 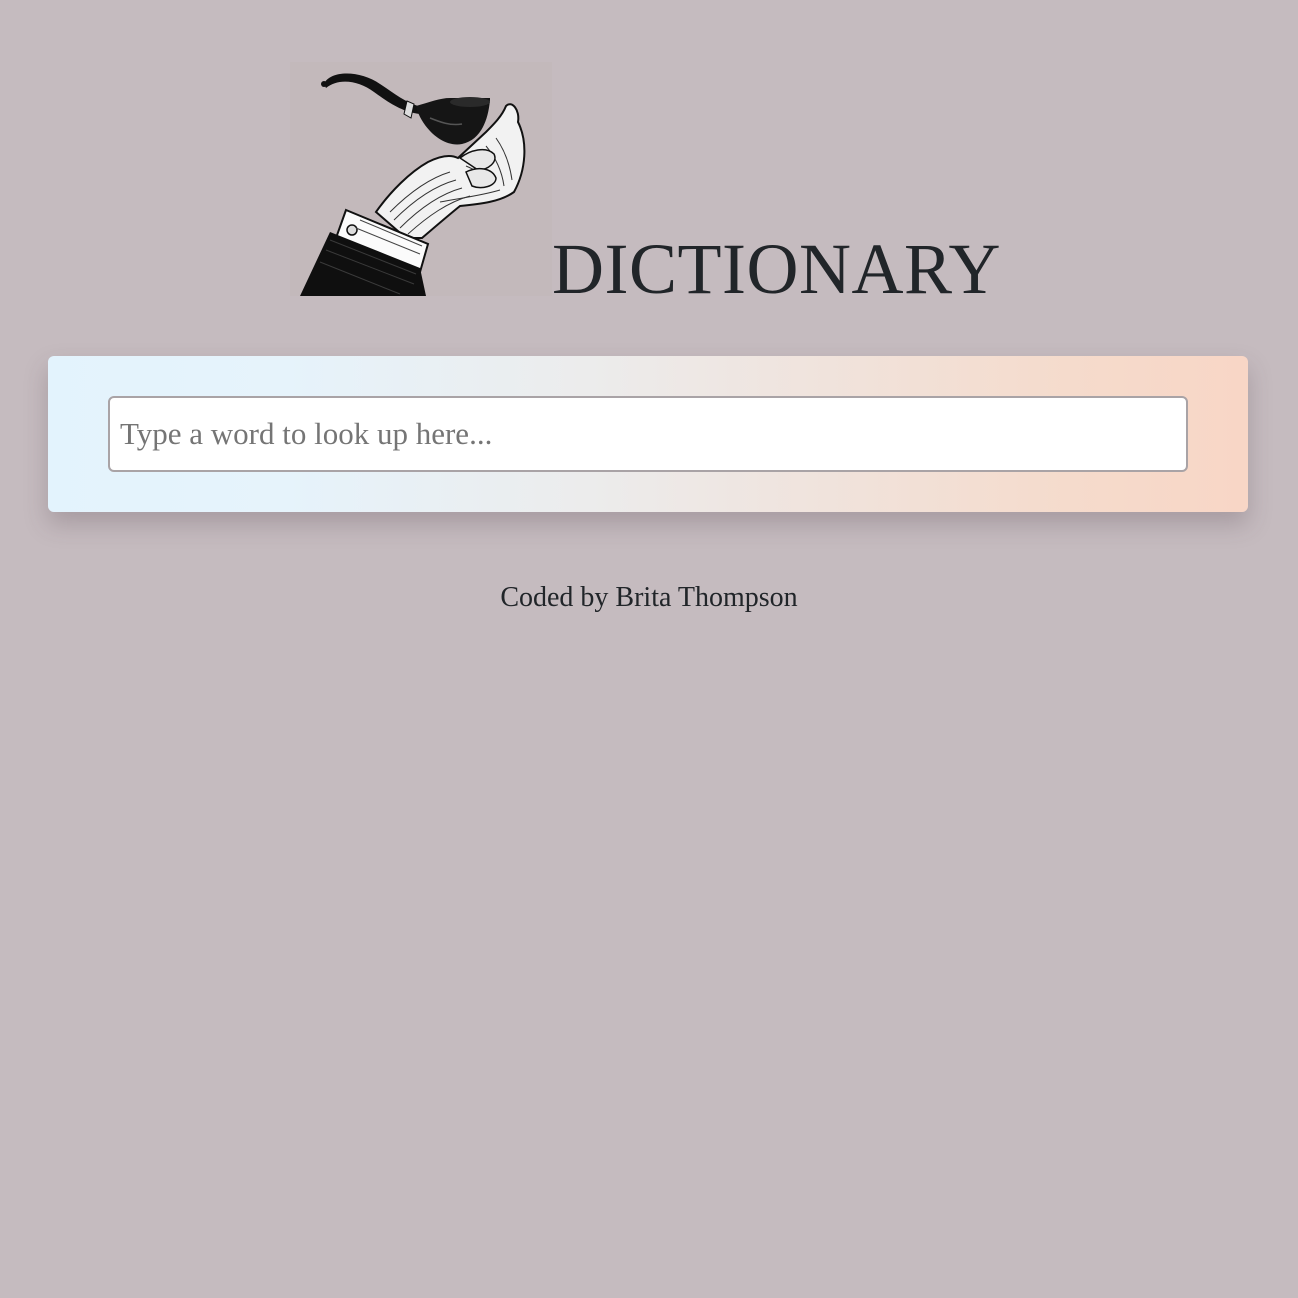 What do you see at coordinates (776, 269) in the screenshot?
I see `page-title: DICTIONARY` at bounding box center [776, 269].